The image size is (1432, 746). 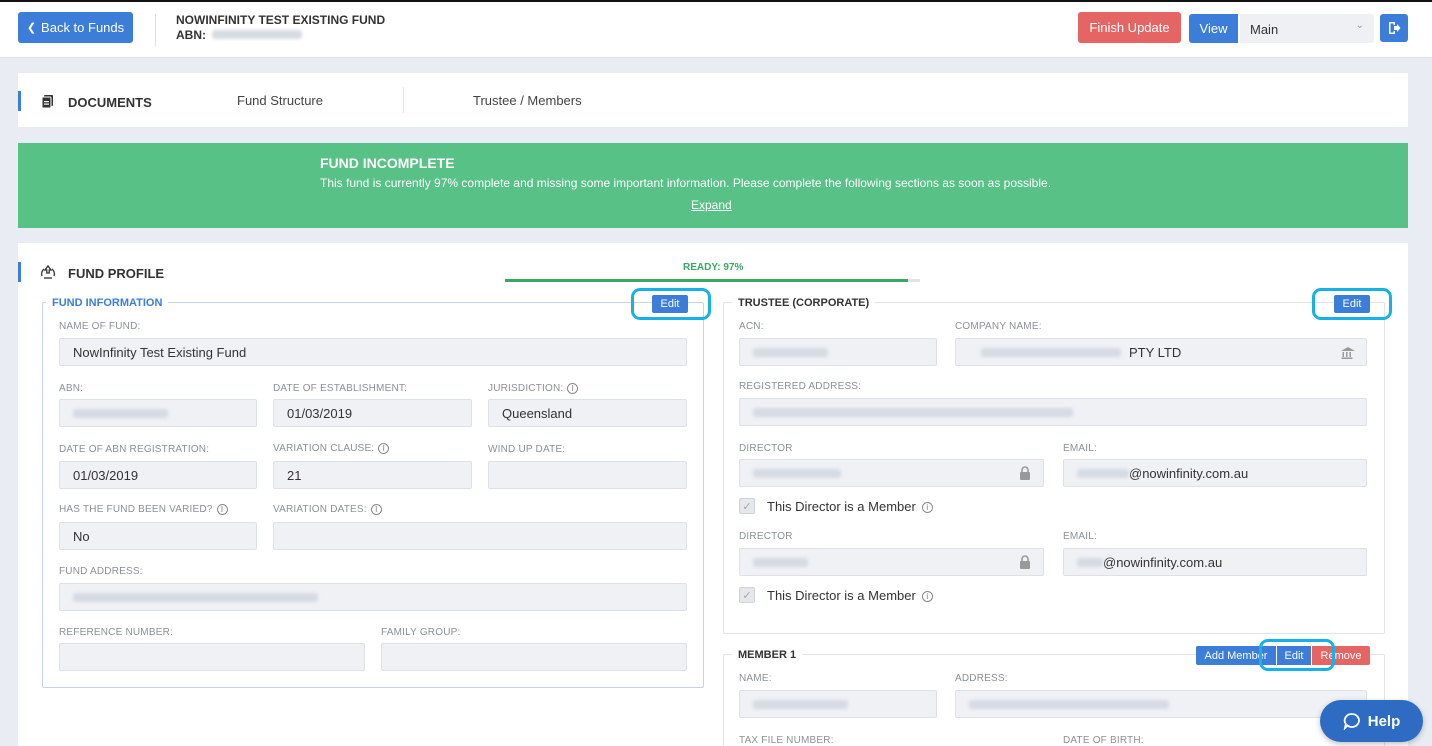 What do you see at coordinates (755, 678) in the screenshot?
I see `member-name-label: NAME:` at bounding box center [755, 678].